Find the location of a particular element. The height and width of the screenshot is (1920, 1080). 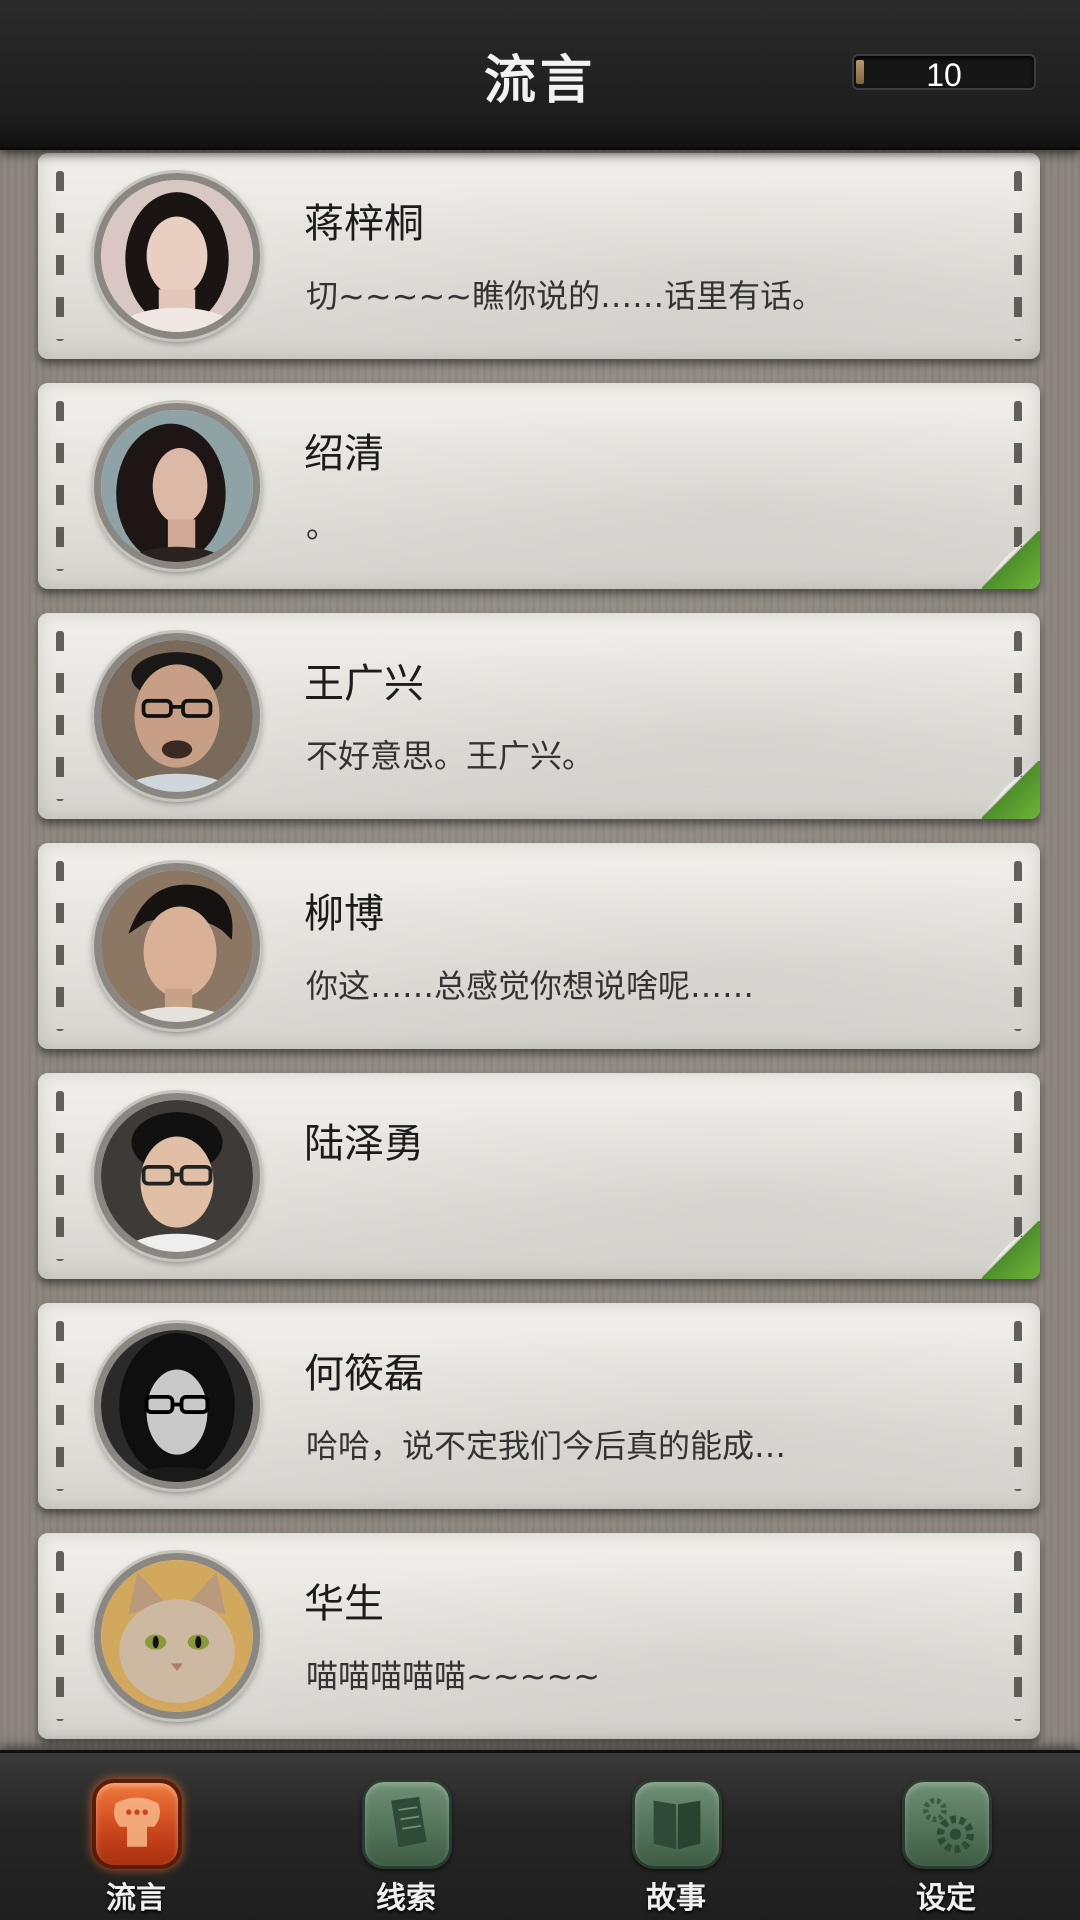

man-long-hair-glasses-portrait-icon is located at coordinates (177, 1406).